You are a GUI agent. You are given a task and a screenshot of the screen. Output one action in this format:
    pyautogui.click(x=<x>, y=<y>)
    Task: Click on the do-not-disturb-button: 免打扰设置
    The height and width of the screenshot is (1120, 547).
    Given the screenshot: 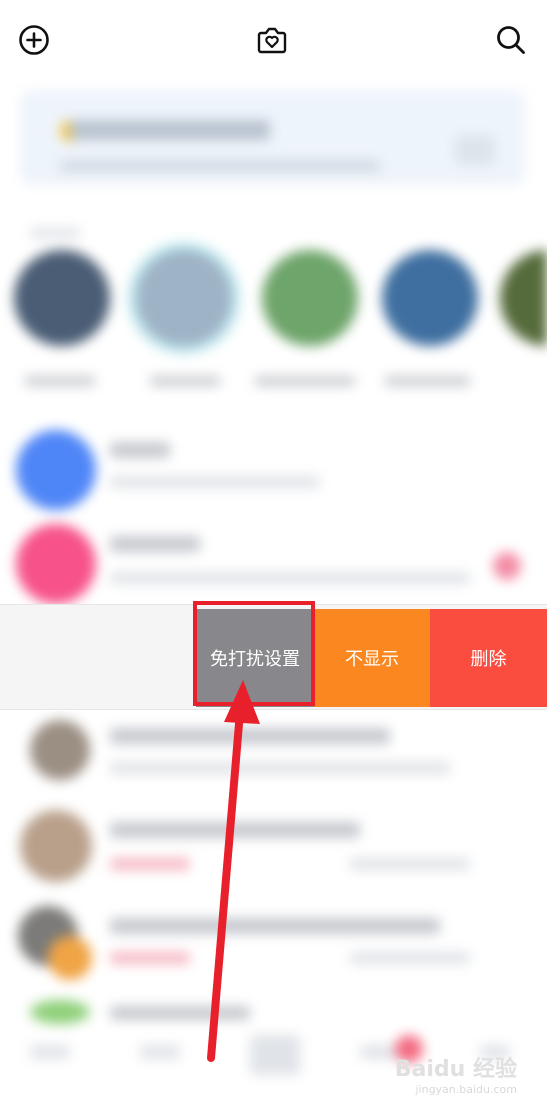 What is the action you would take?
    pyautogui.click(x=255, y=658)
    